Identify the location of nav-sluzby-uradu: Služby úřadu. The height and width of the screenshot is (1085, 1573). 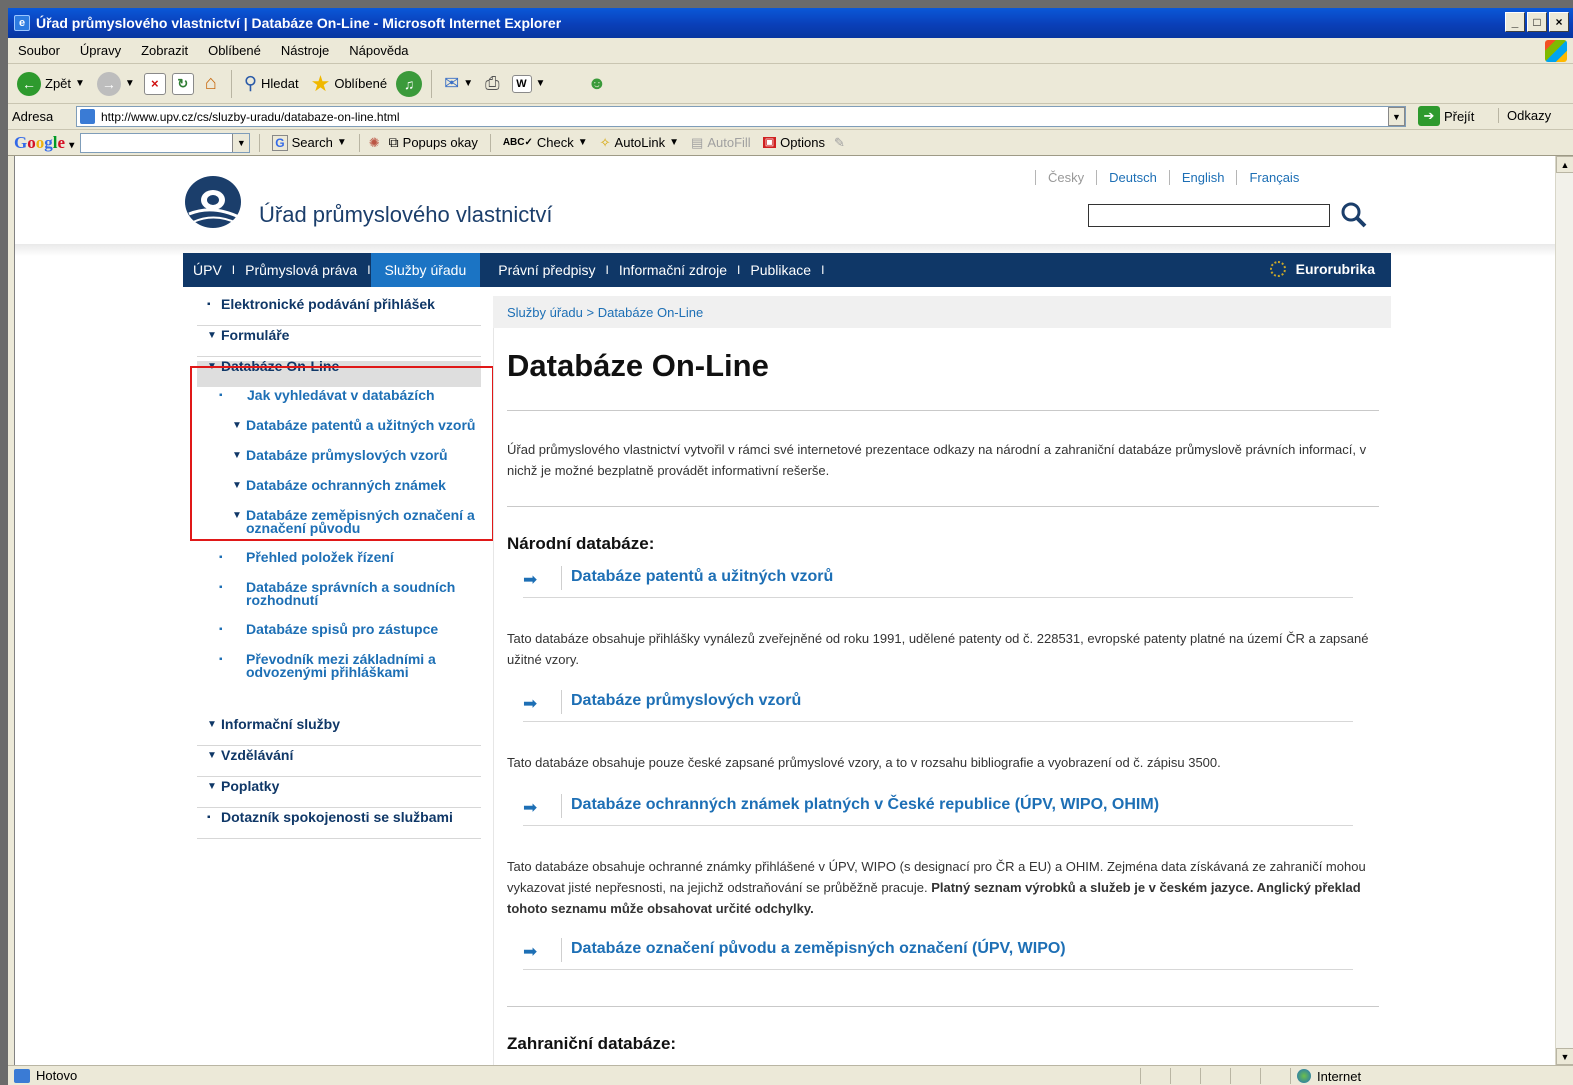
(425, 270).